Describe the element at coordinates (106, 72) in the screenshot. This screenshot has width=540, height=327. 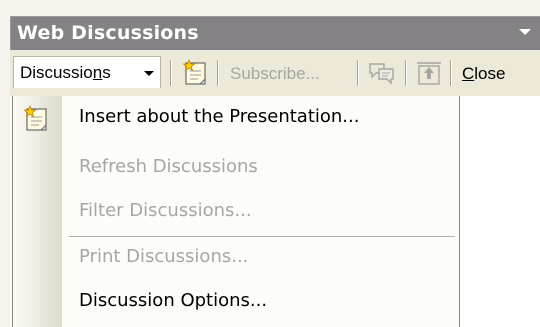
I see `discussions-label-part2: s` at that location.